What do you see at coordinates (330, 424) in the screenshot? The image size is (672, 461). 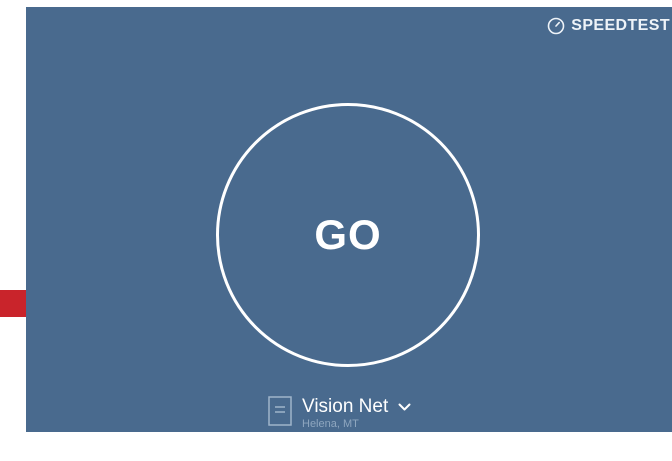 I see `server-location: Helena, MT` at bounding box center [330, 424].